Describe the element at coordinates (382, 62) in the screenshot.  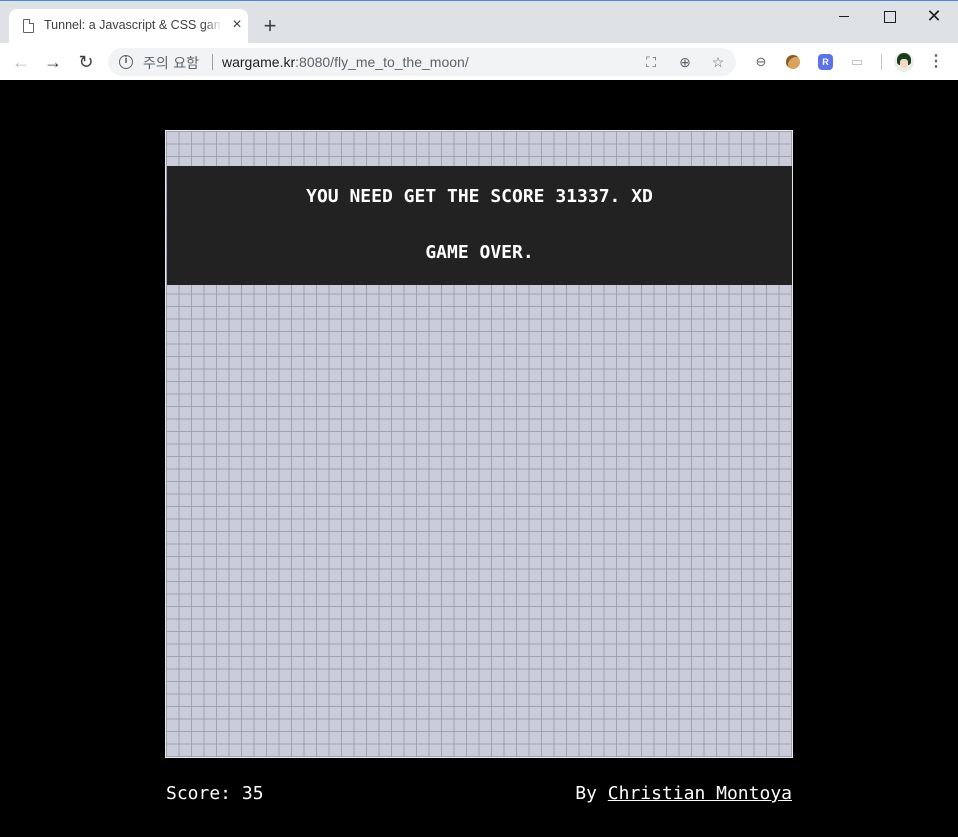
I see `url-path: :8080/fly_me_to_the_moon/` at that location.